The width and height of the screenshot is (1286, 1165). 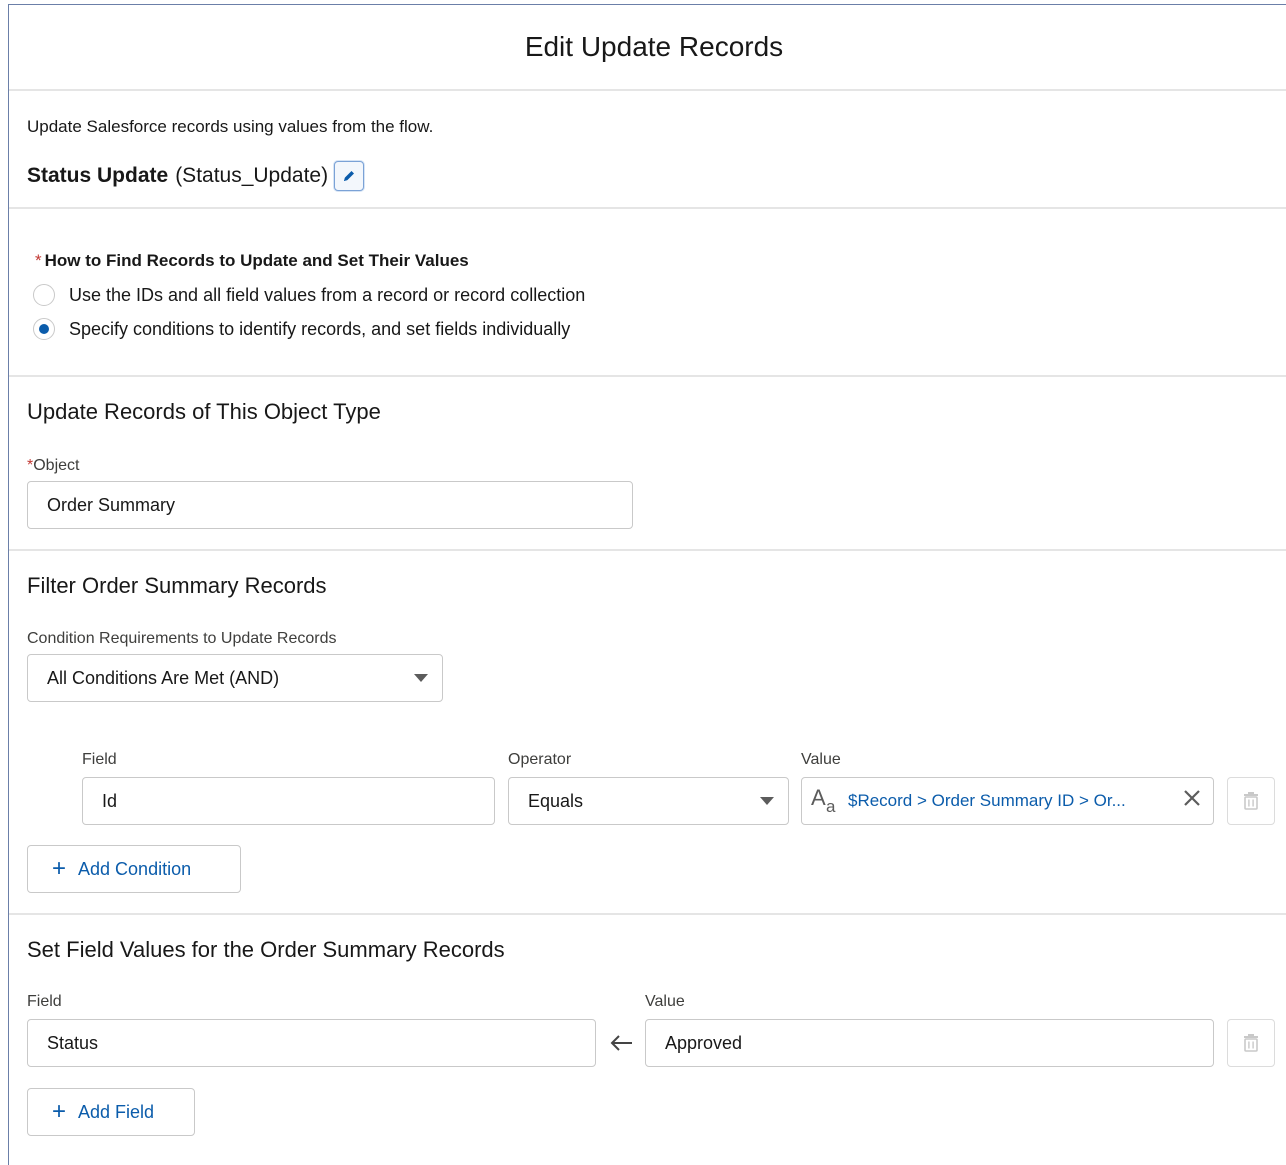 What do you see at coordinates (621, 1045) in the screenshot?
I see `arrow-left-icon` at bounding box center [621, 1045].